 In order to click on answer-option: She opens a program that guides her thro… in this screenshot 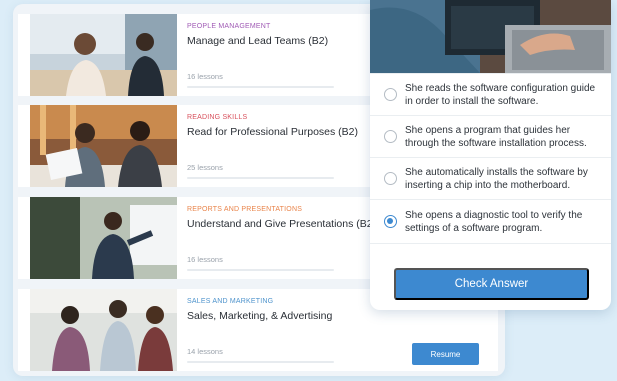, I will do `click(490, 136)`.